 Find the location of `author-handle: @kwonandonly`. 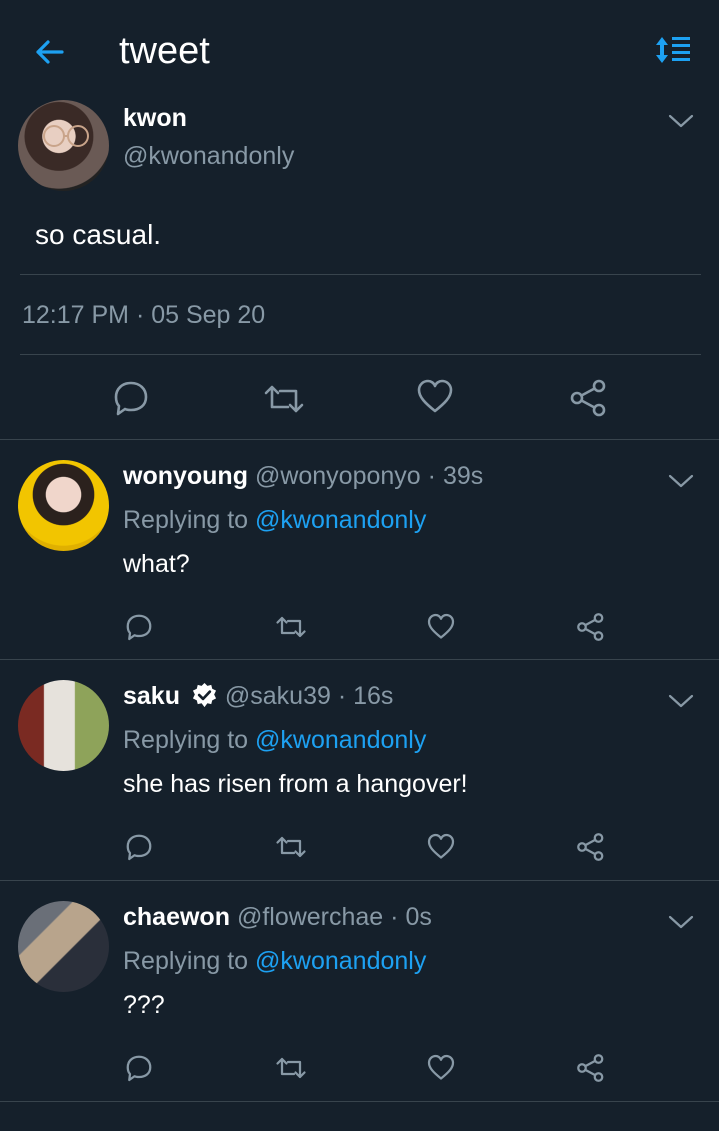

author-handle: @kwonandonly is located at coordinates (208, 156).